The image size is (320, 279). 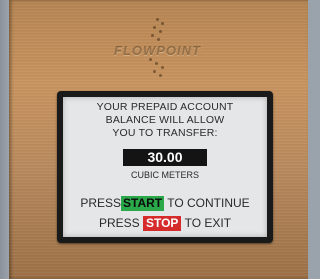 I want to click on continue-suffix: TO CONTINUE, so click(x=208, y=203).